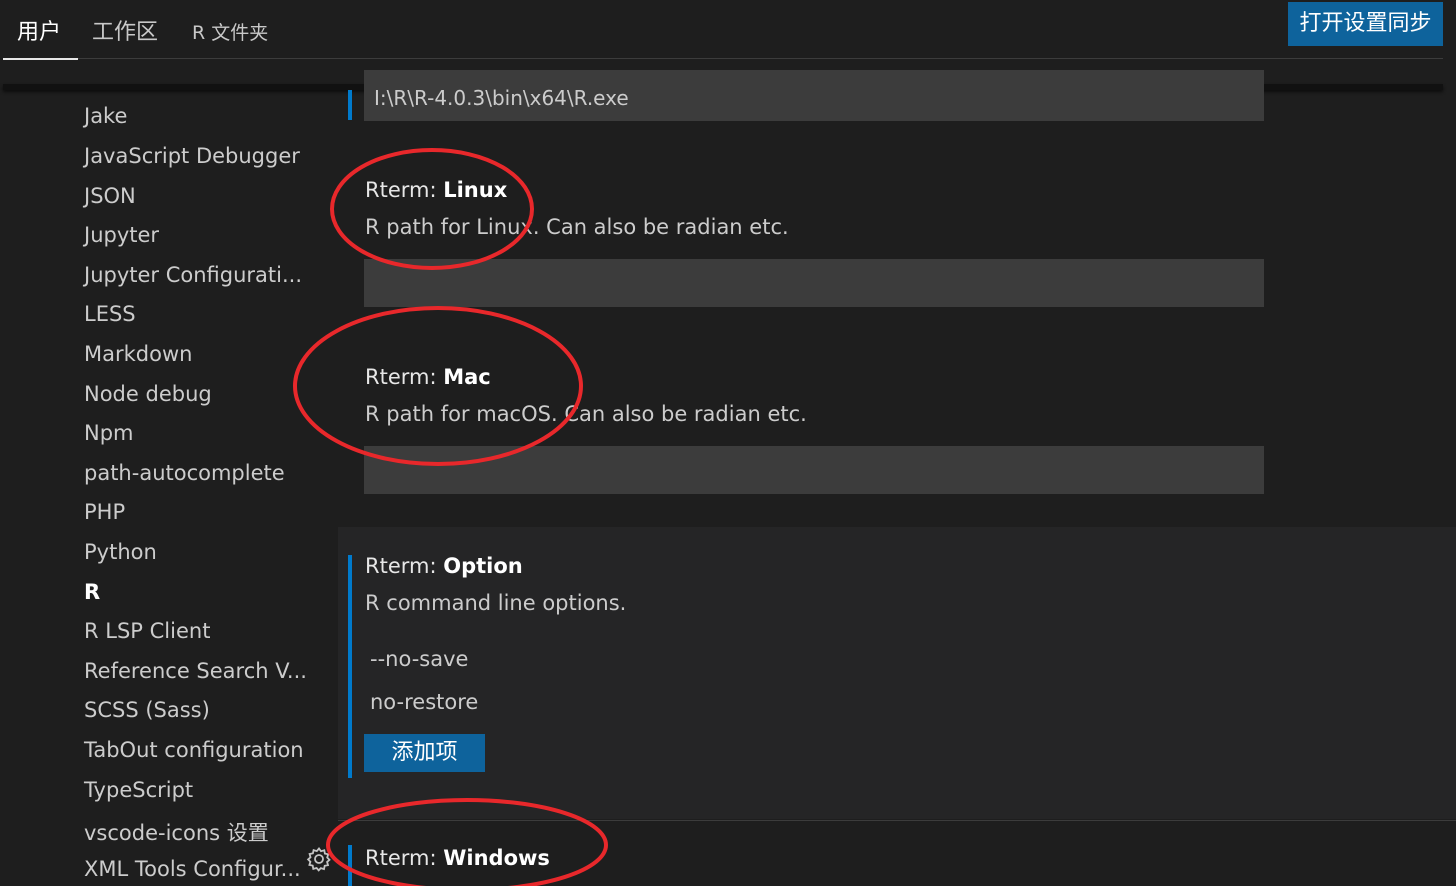 The width and height of the screenshot is (1456, 886). What do you see at coordinates (192, 156) in the screenshot?
I see `toc-item-javascript-debugger: JavaScript Debugger` at bounding box center [192, 156].